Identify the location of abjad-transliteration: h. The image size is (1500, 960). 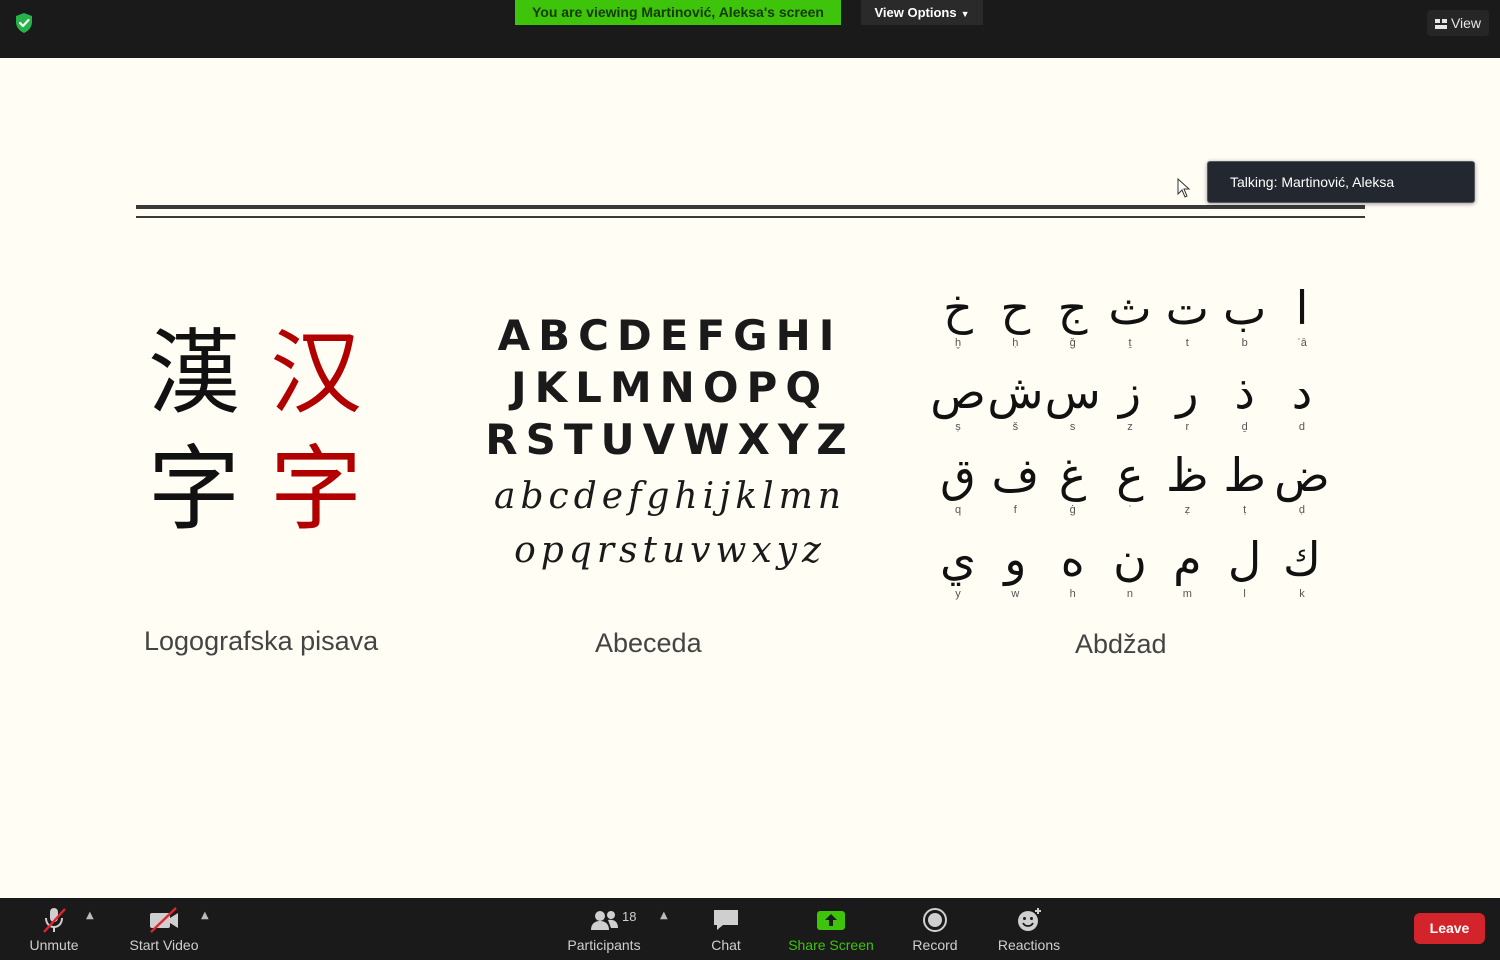
(1072, 594).